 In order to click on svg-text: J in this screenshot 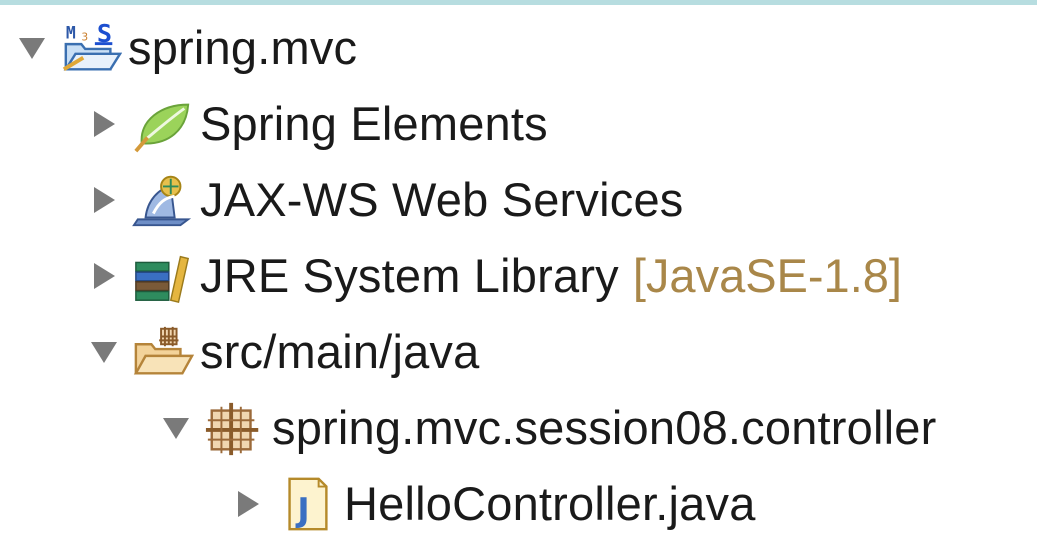, I will do `click(302, 509)`.